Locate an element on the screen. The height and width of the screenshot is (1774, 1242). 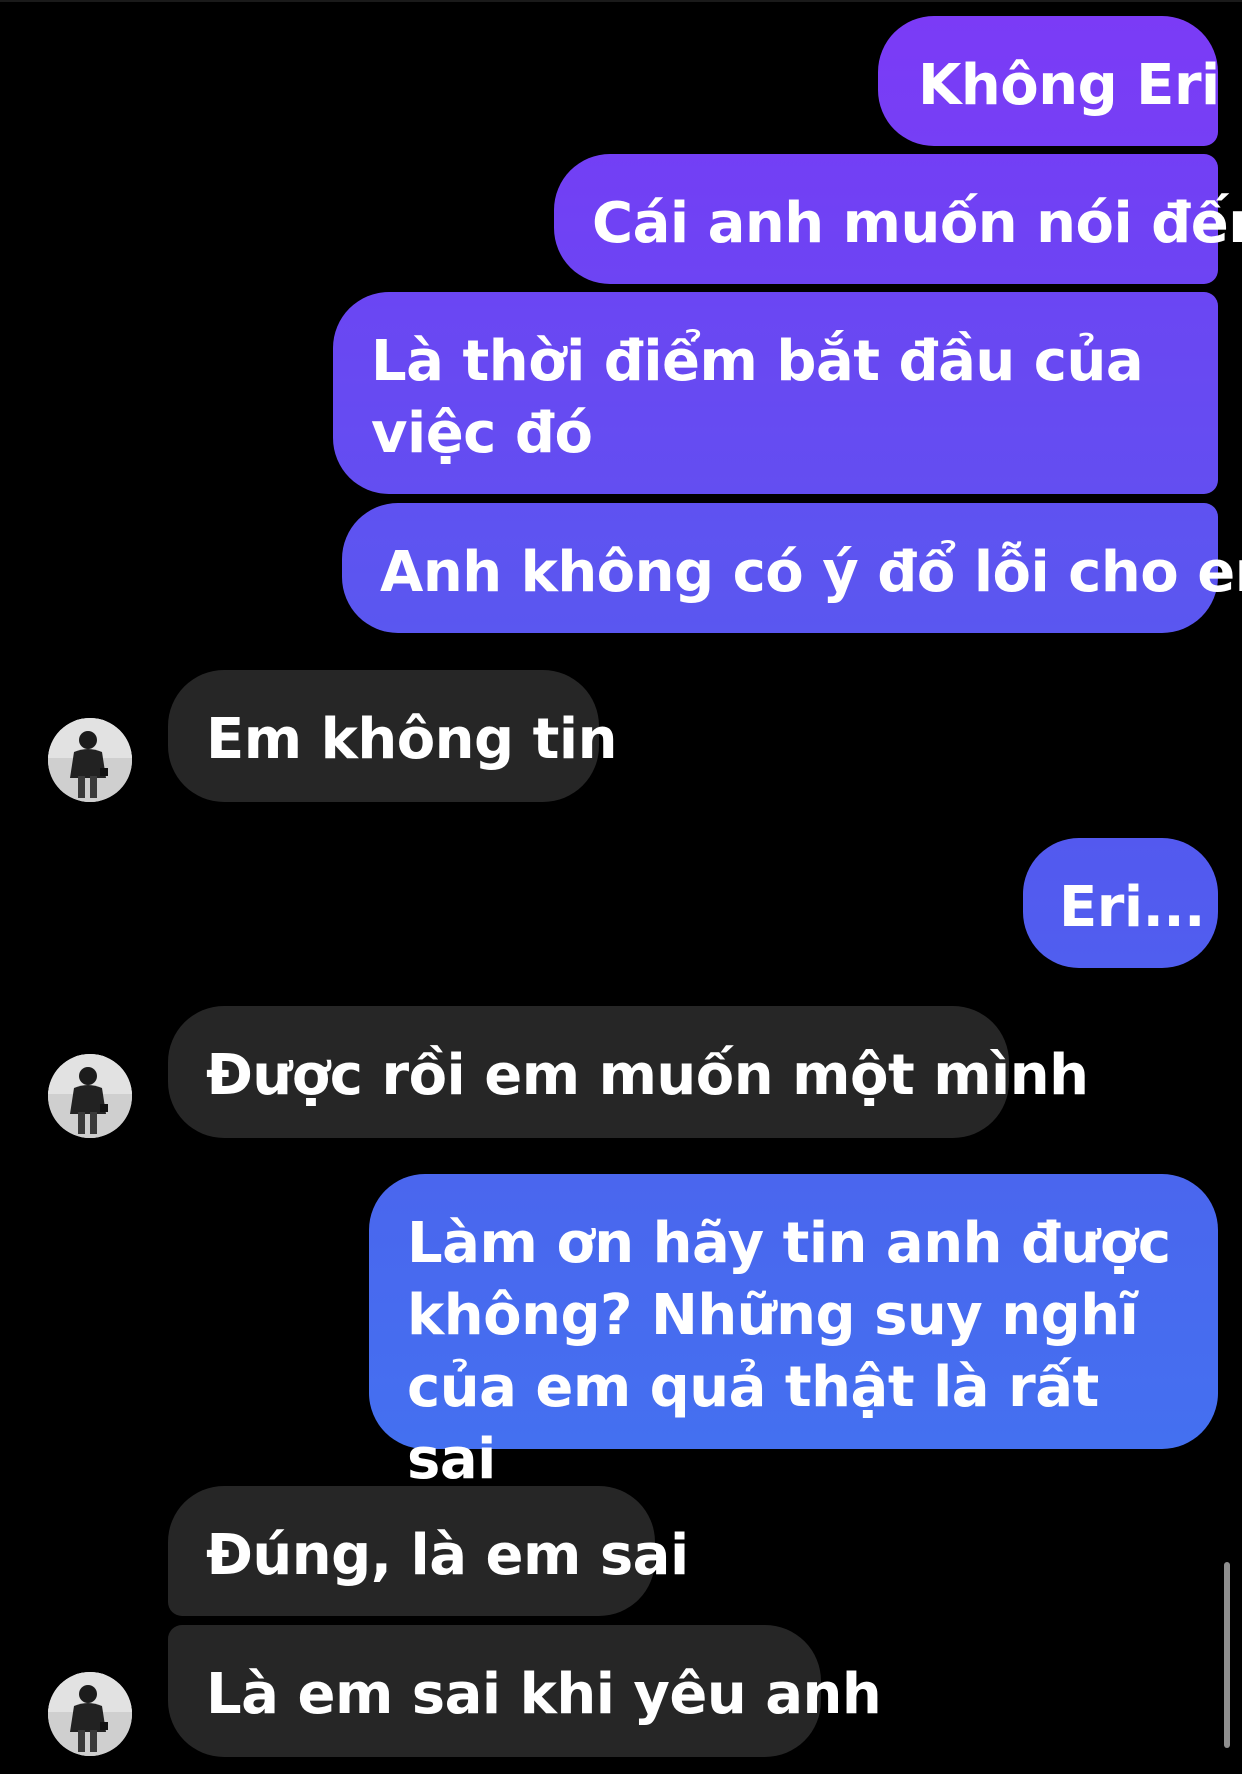
message-bubble-outgoing: Anh không có ý đổ lỗi cho em is located at coordinates (792, 568).